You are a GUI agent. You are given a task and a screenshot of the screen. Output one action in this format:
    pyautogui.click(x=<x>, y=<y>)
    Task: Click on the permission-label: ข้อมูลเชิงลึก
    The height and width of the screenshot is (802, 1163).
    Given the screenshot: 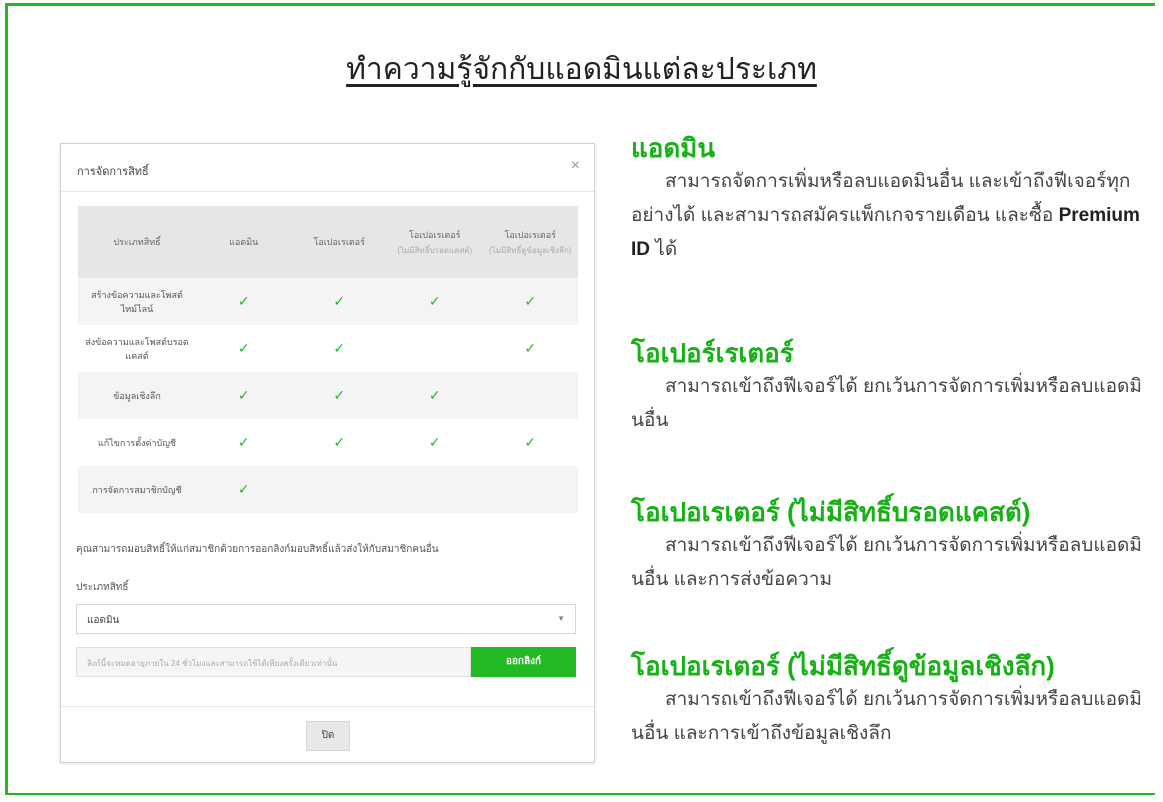 What is the action you would take?
    pyautogui.click(x=137, y=395)
    